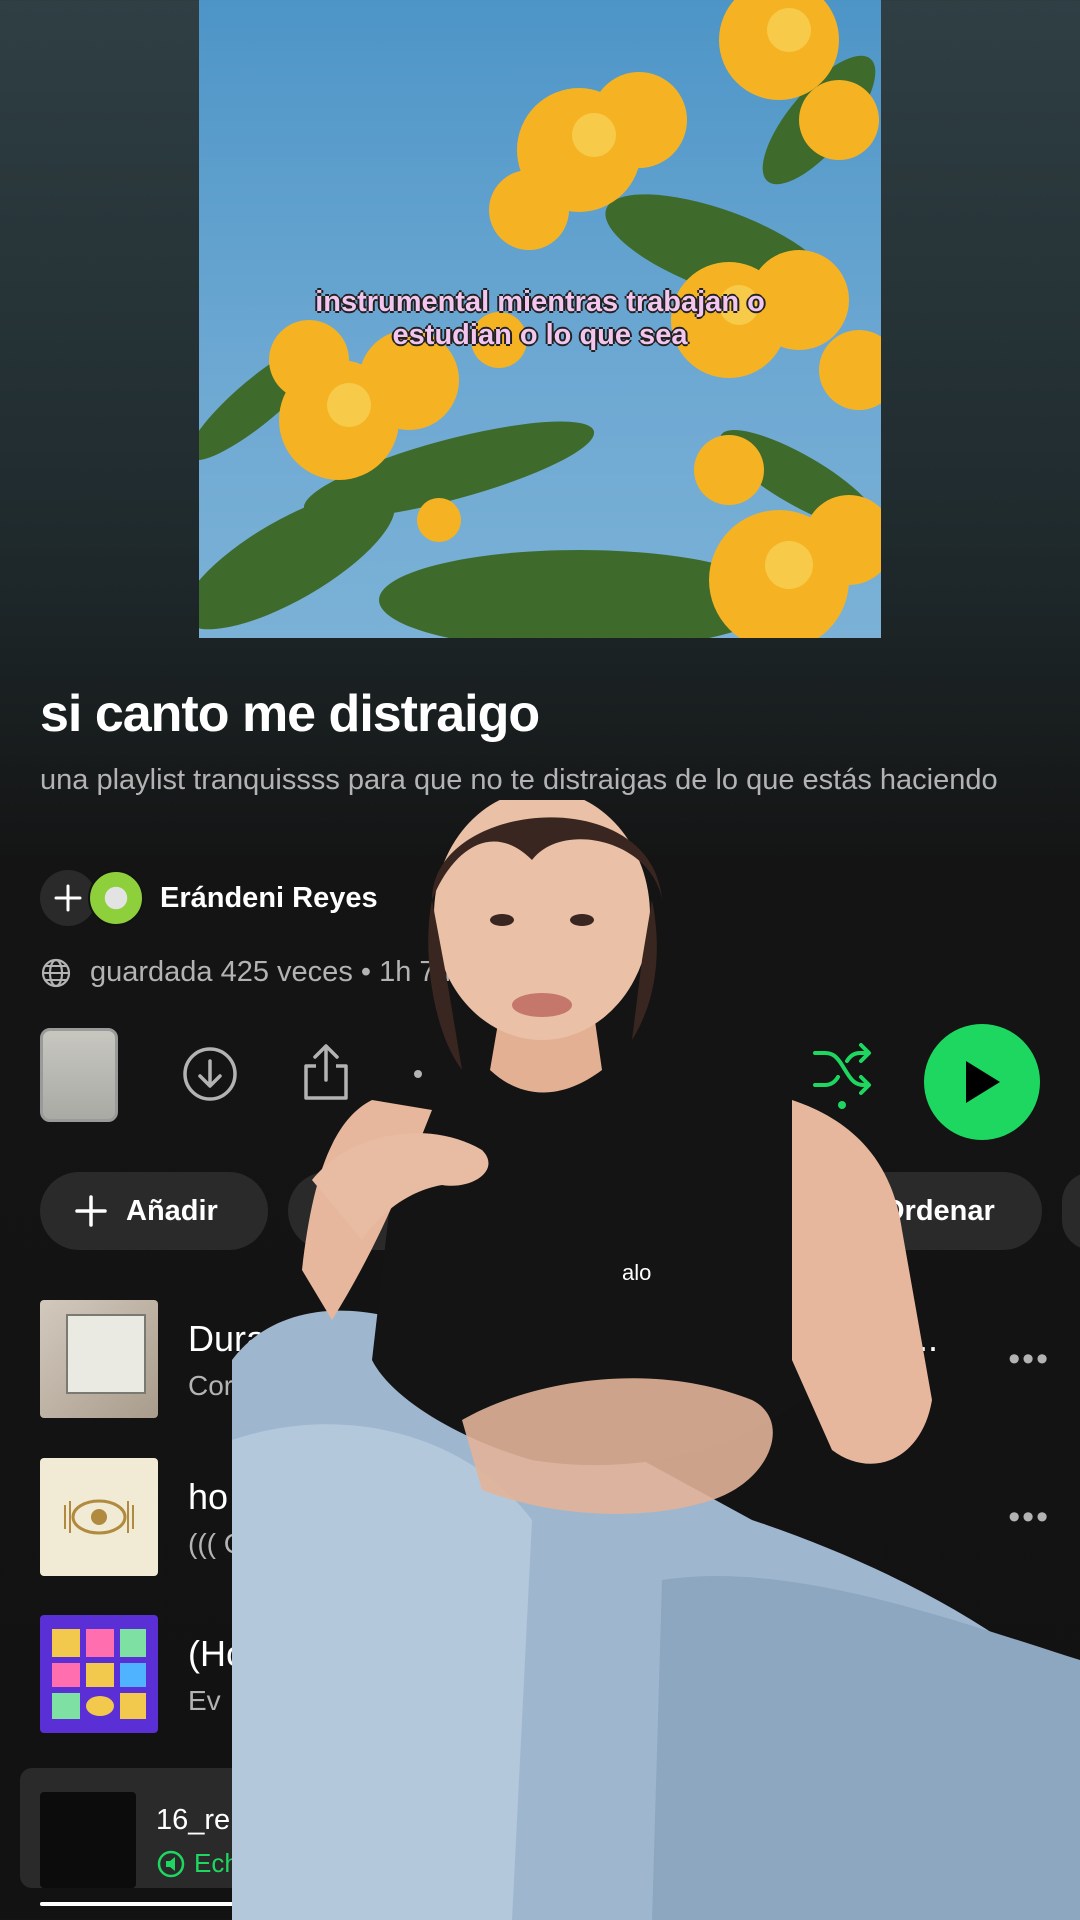 The width and height of the screenshot is (1080, 1920). I want to click on globe-icon, so click(56, 972).